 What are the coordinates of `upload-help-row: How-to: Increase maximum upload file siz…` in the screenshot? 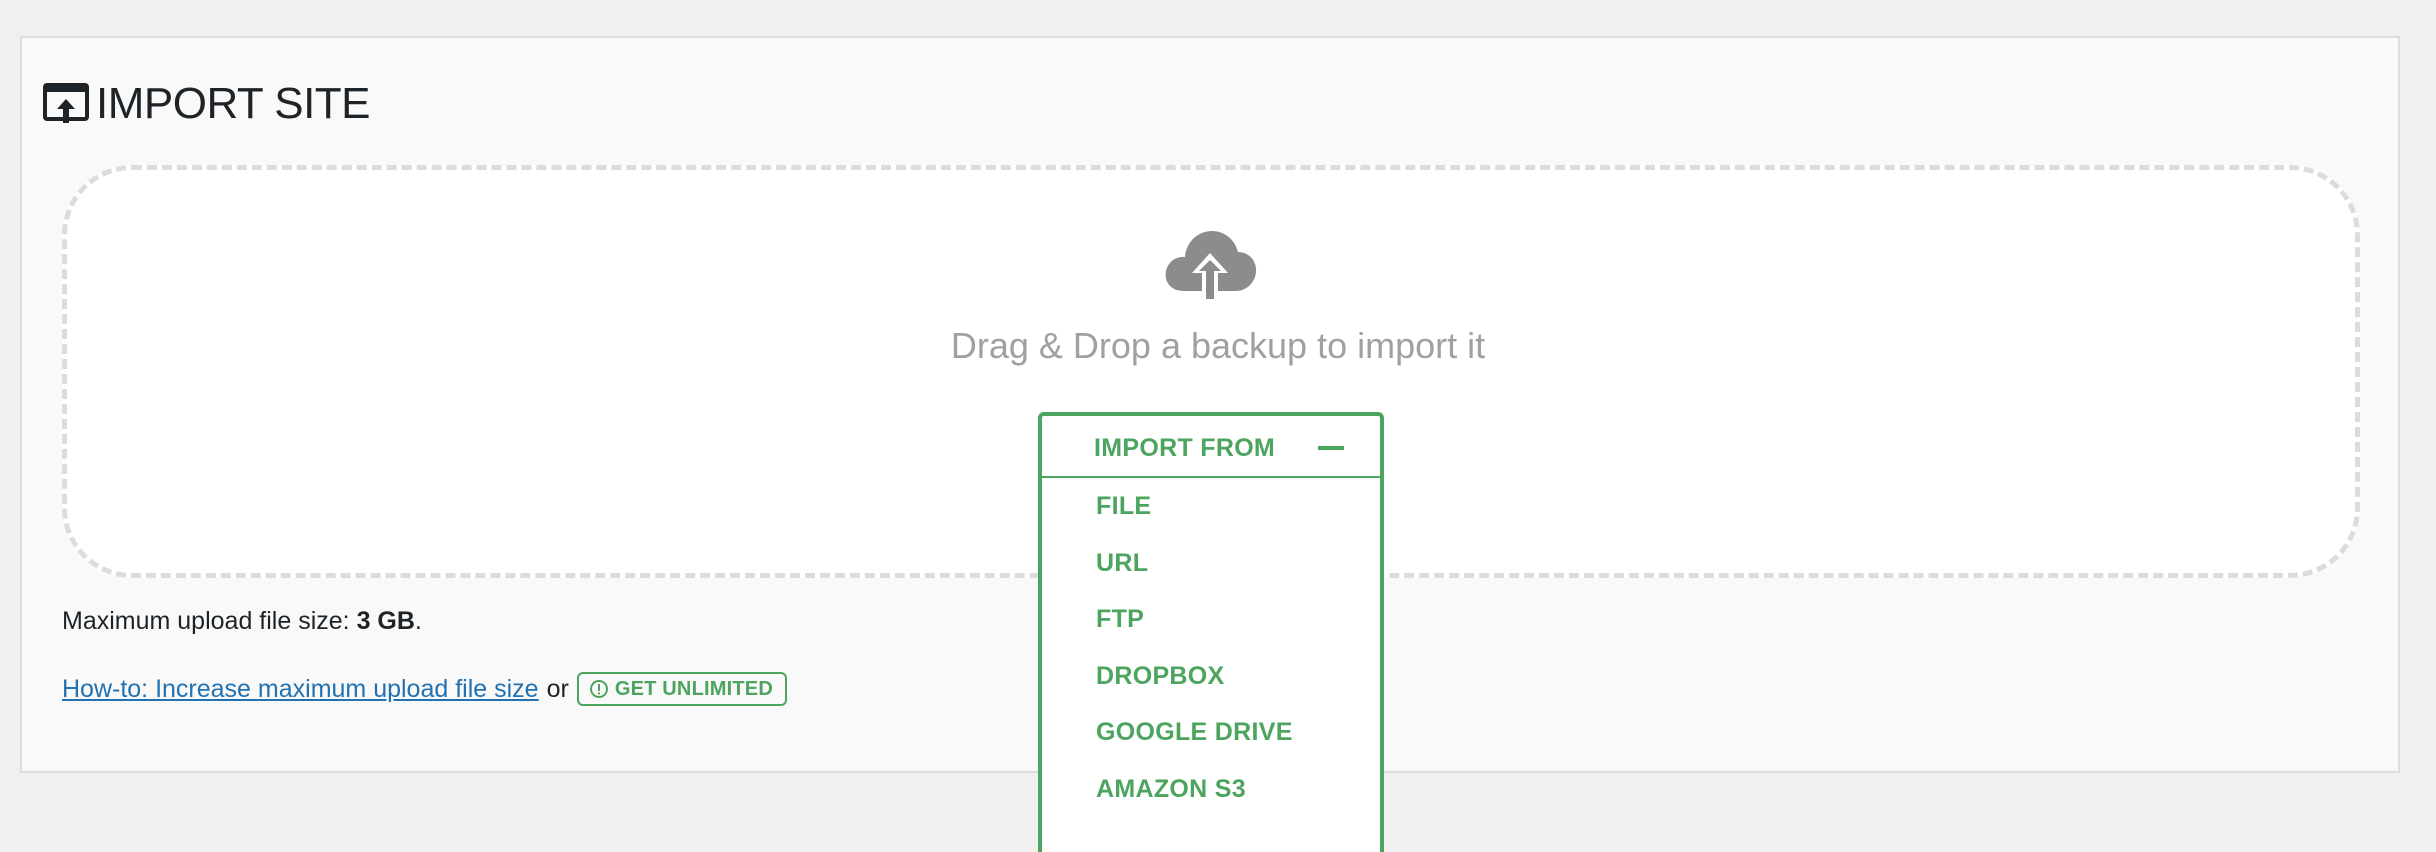 It's located at (424, 689).